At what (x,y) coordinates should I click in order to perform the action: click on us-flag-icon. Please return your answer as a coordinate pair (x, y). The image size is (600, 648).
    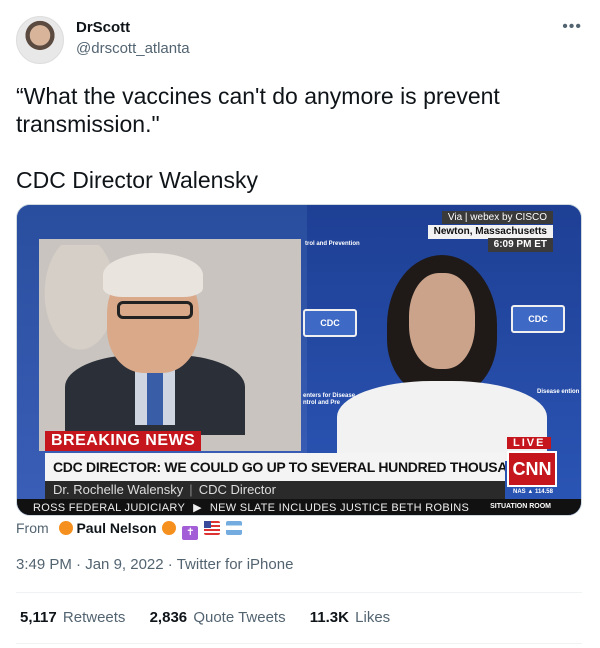
    Looking at the image, I should click on (212, 528).